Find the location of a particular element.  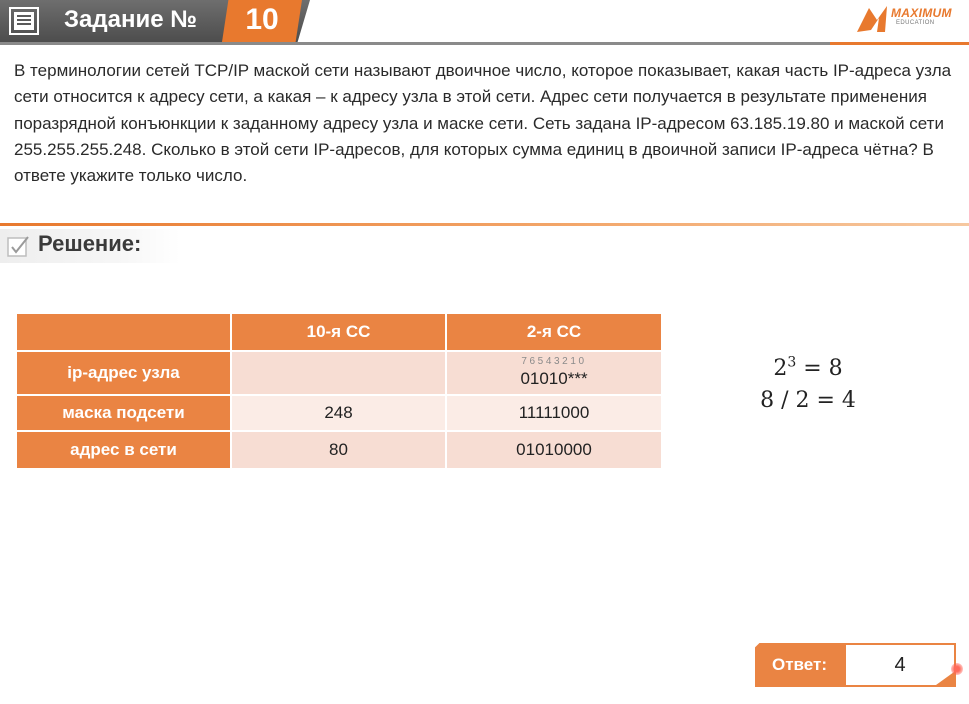

row-label: адрес в сети is located at coordinates (123, 450).